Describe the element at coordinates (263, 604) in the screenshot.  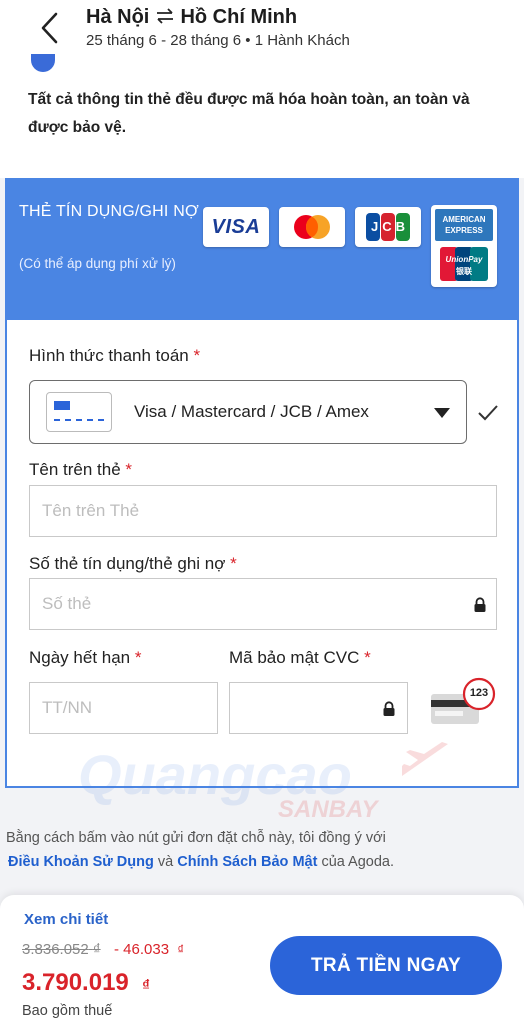
I see `card-number-input: Số thẻ` at that location.